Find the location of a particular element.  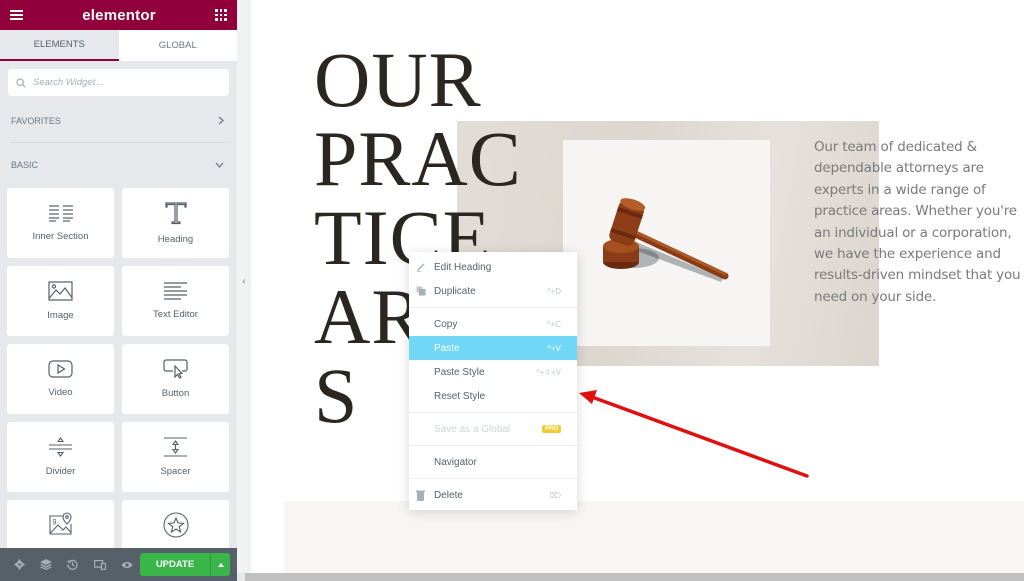

video-icon is located at coordinates (60, 369).